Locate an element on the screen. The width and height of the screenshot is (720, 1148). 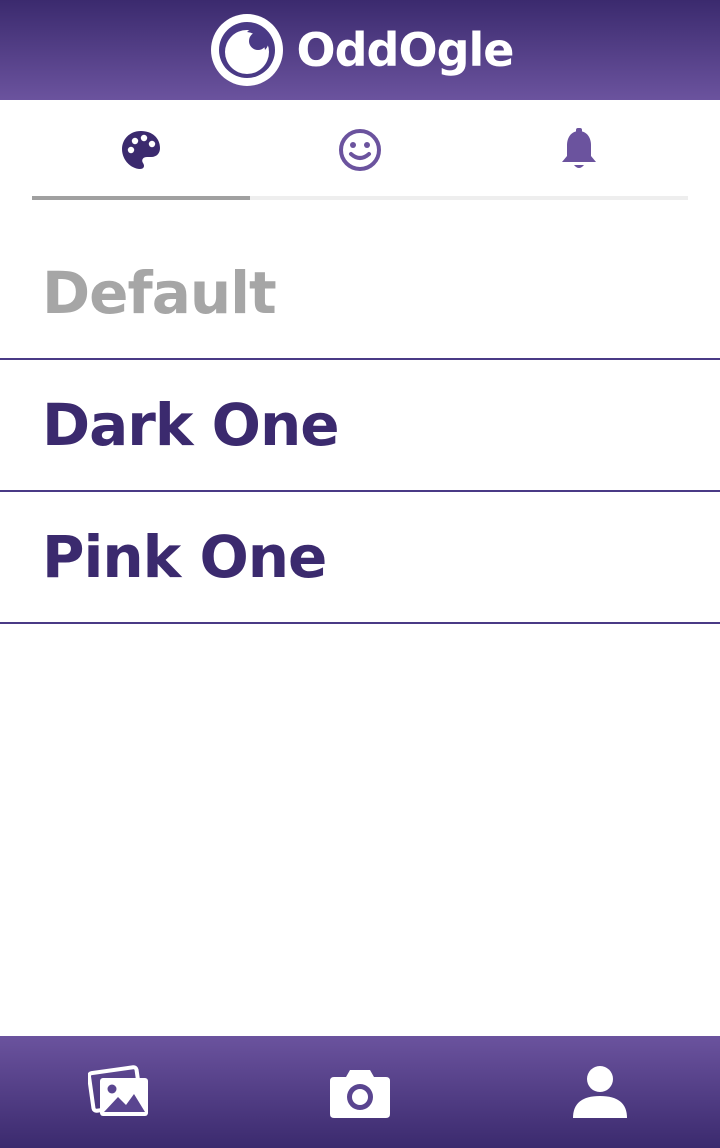
palette-icon is located at coordinates (141, 150).